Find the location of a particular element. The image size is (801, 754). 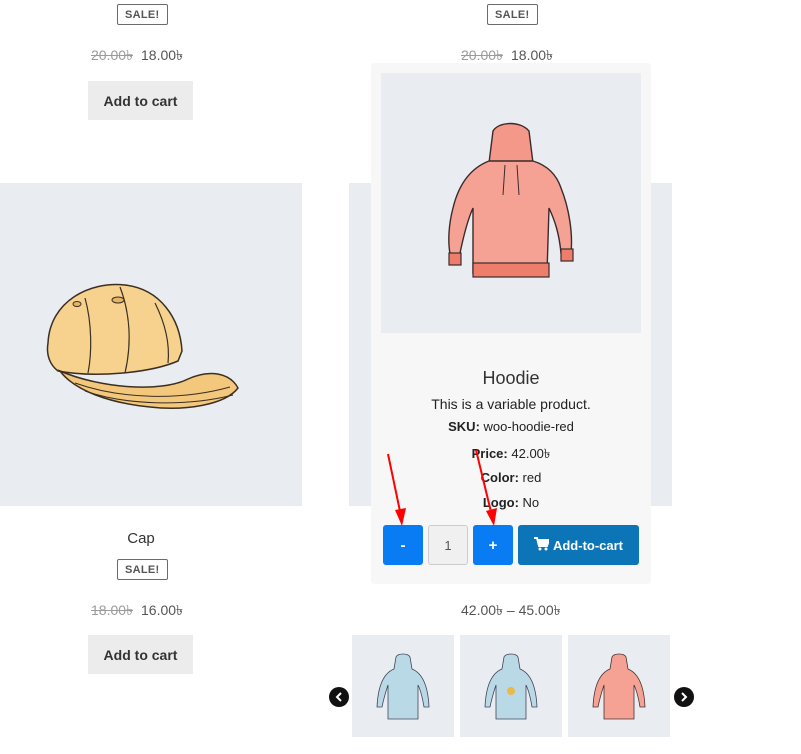

hoodie-thumbnail-blue is located at coordinates (403, 686).